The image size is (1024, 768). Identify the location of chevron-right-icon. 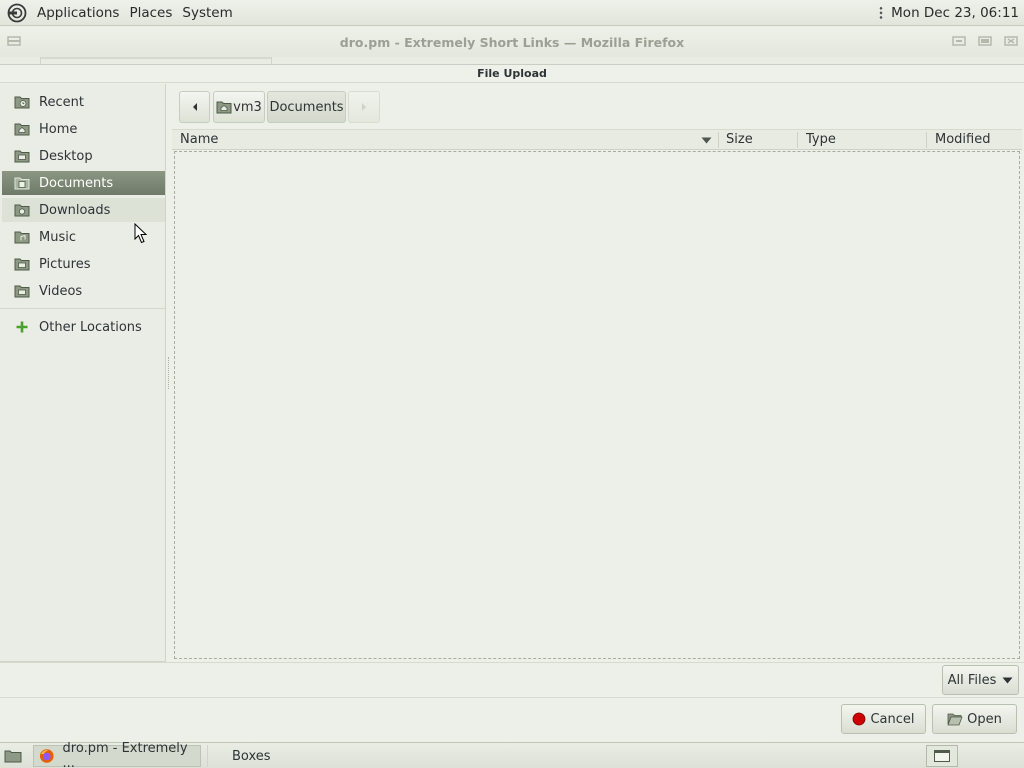
(364, 107).